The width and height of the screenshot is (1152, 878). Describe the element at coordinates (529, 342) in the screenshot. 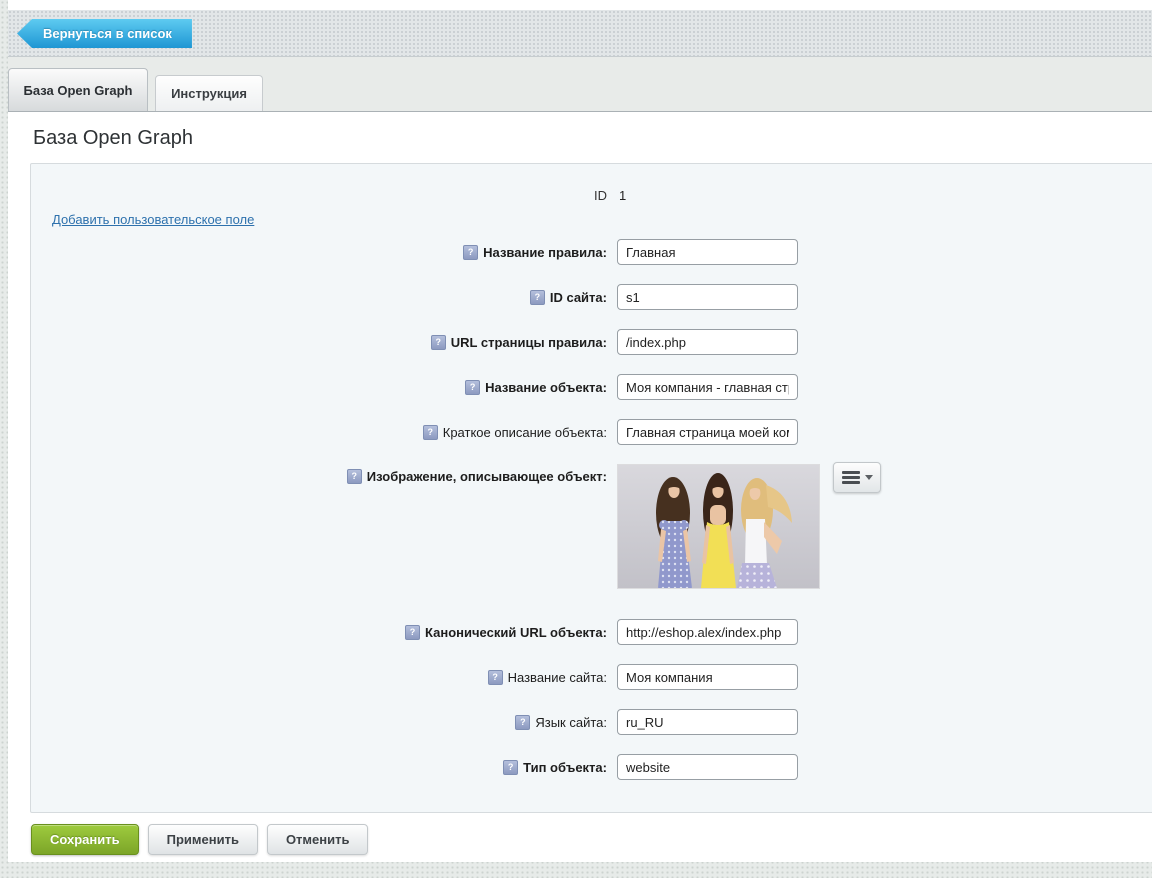

I see `field-label: URL страницы правила` at that location.